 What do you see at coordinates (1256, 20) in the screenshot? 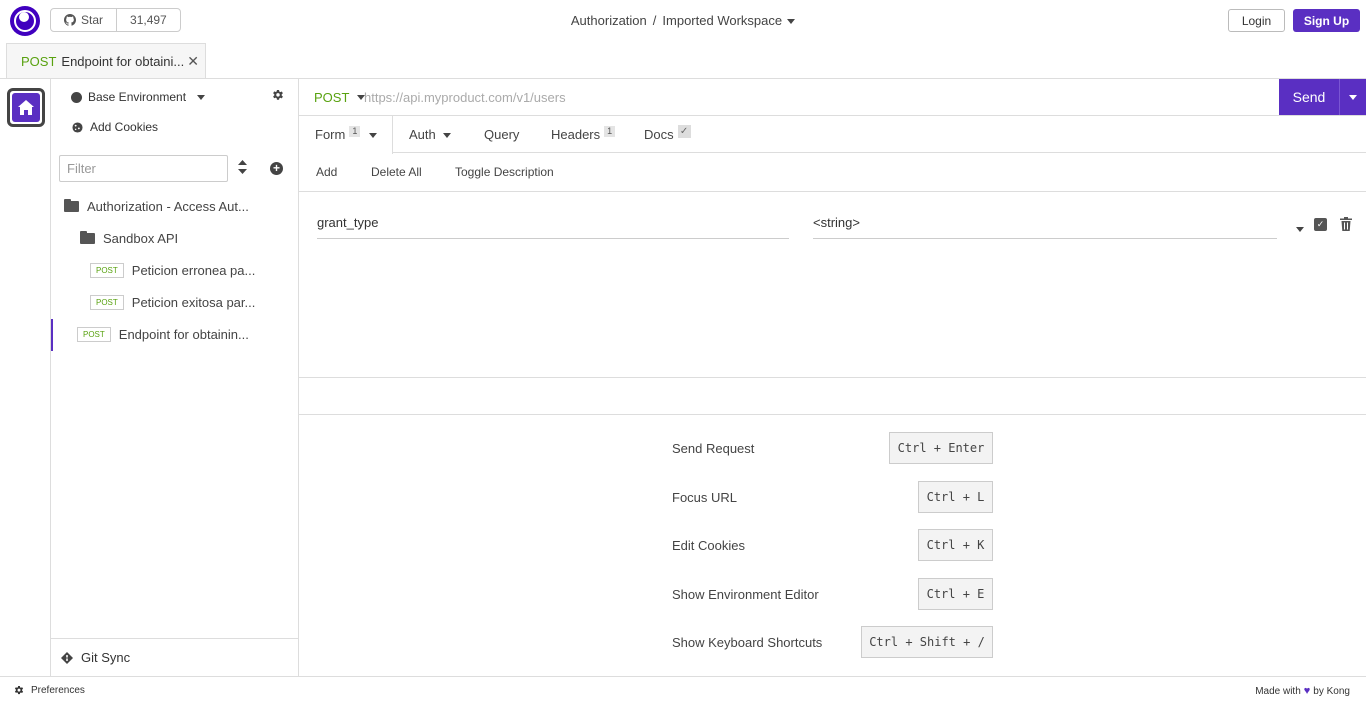
I see `login-button: Login` at bounding box center [1256, 20].